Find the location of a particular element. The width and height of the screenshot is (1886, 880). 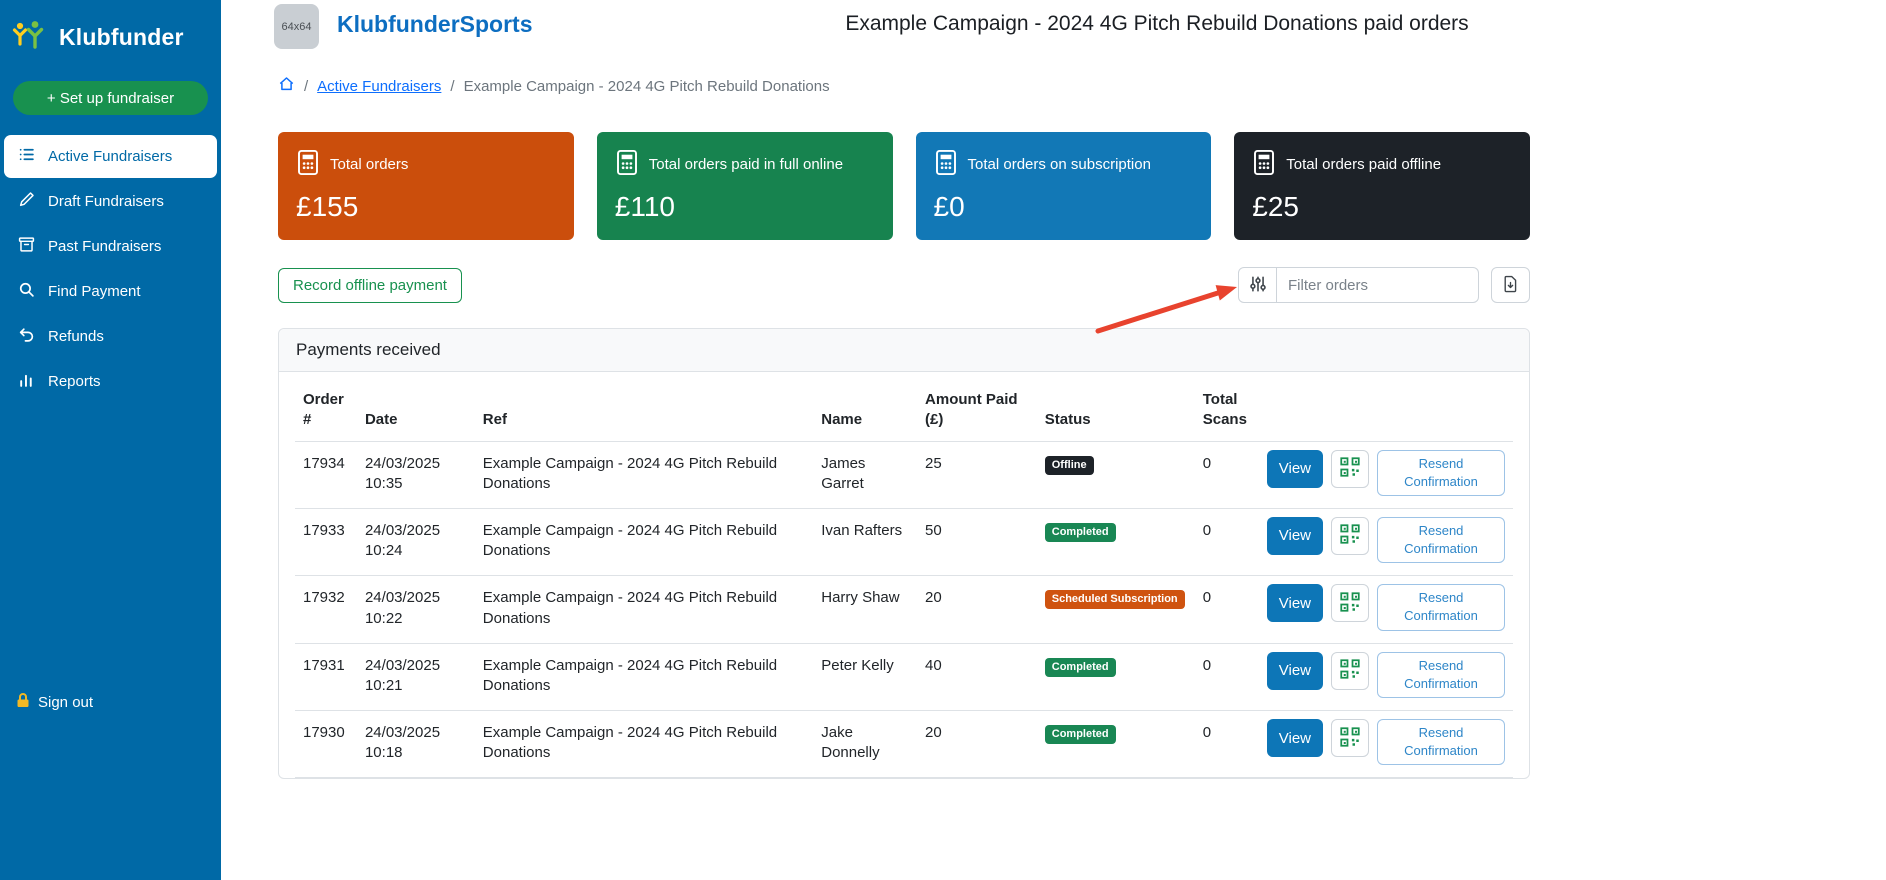

sign-out-button: Sign out is located at coordinates (54, 702).